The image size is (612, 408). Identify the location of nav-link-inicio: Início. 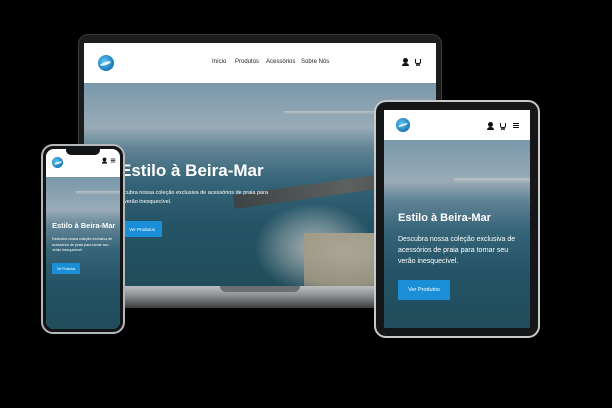
(219, 62).